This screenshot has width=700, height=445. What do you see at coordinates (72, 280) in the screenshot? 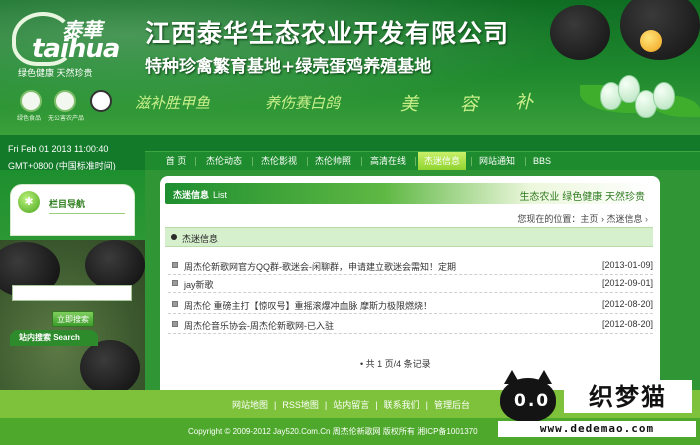
I see `sidebar: ✱ 栏目导航 站内搜索 Search` at bounding box center [72, 280].